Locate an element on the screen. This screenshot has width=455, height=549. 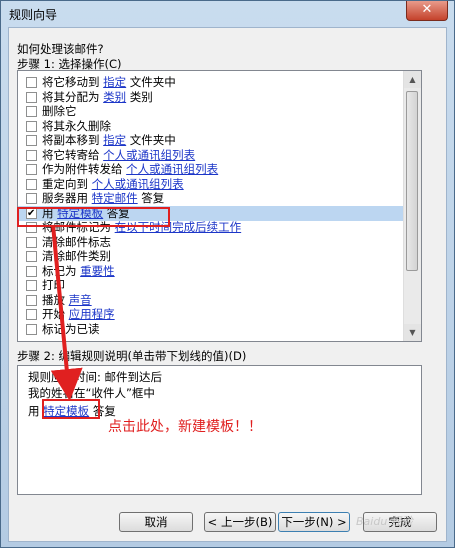
action-text: 标记为已读 is located at coordinates (71, 329).